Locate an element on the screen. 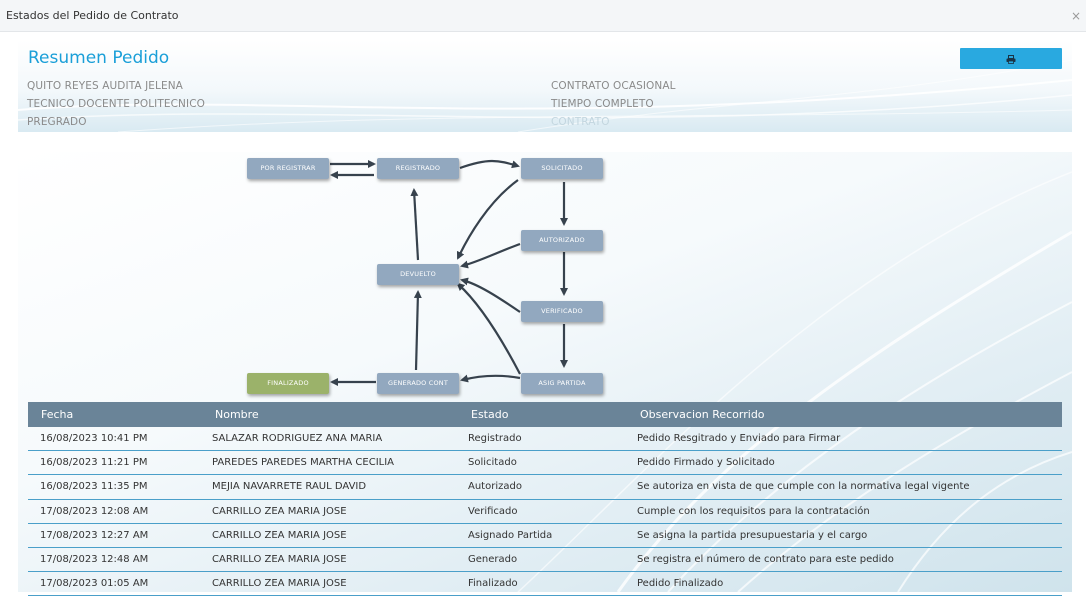 This screenshot has height=596, width=1086. node-devuelto: DEVUELTO is located at coordinates (418, 274).